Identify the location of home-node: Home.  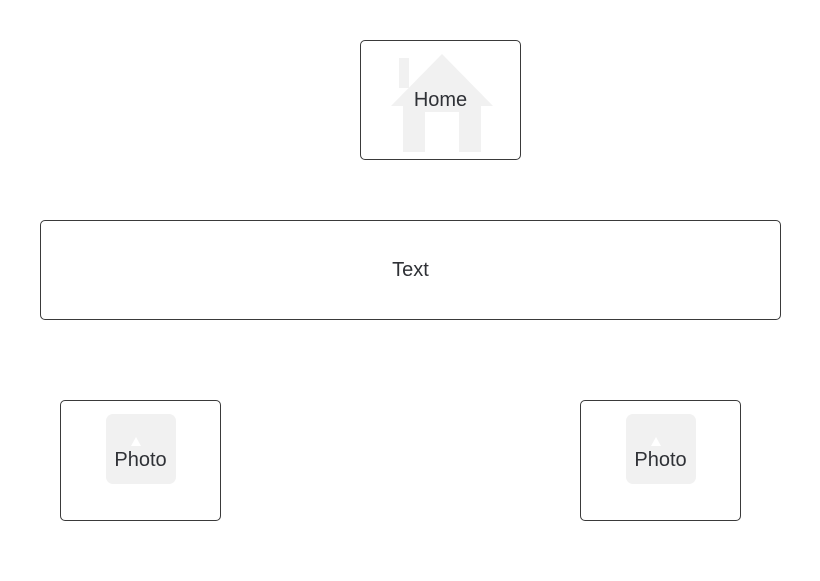
(440, 100).